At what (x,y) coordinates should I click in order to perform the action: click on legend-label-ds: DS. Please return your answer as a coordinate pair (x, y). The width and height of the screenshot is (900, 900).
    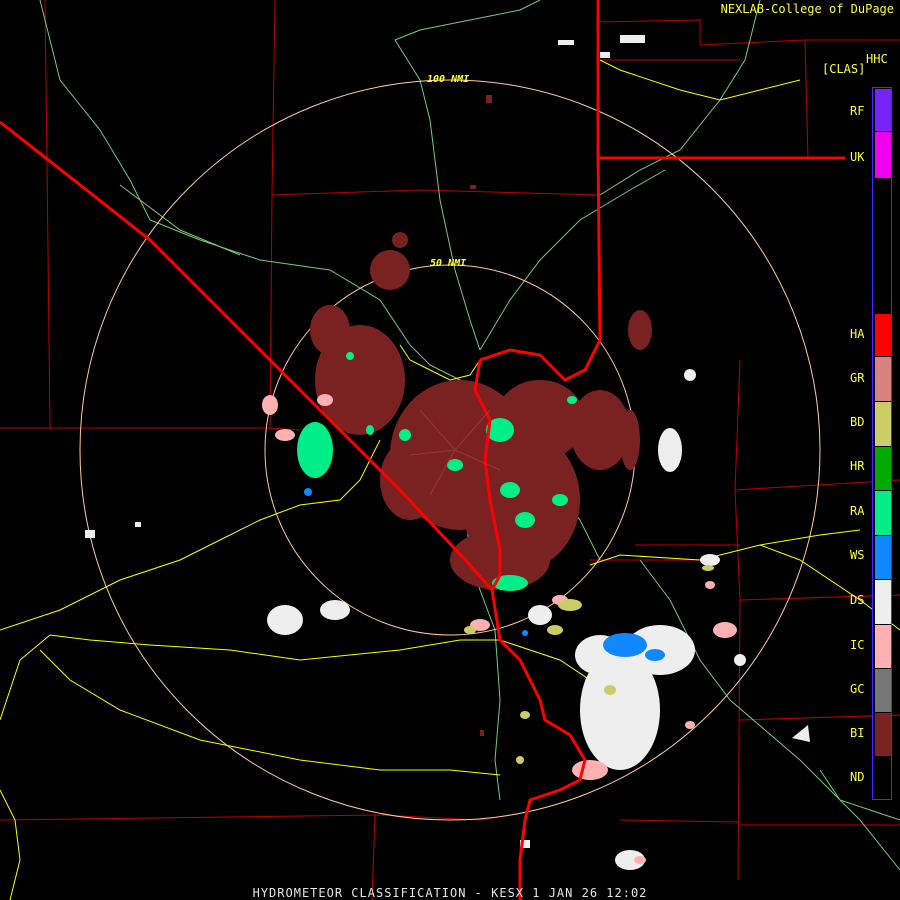
    Looking at the image, I should click on (857, 600).